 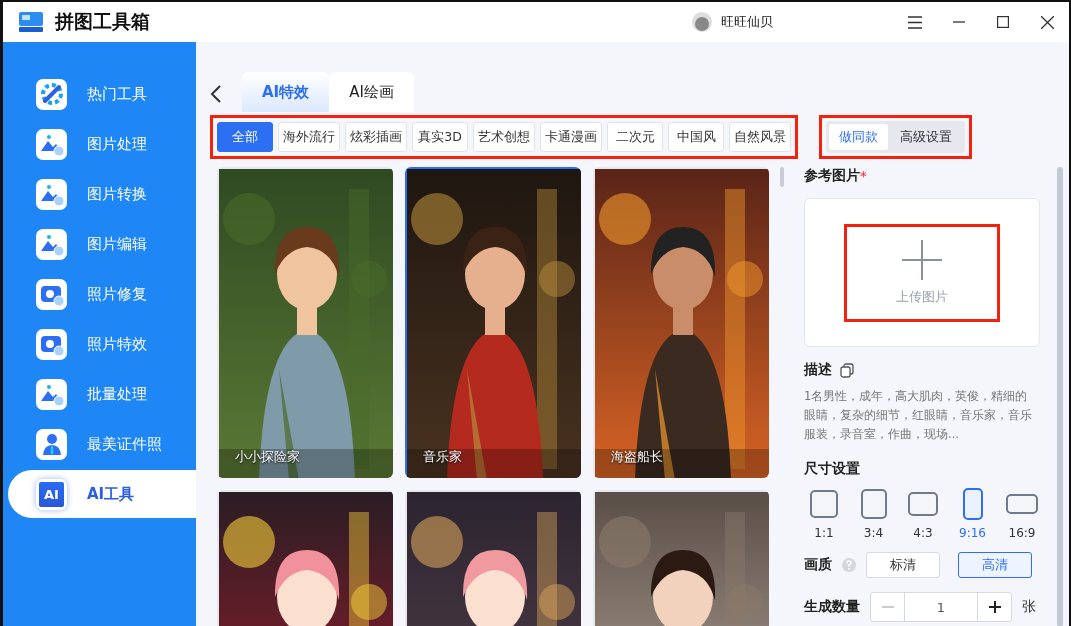 I want to click on aspect-ratio-option: 16:9, so click(x=1022, y=514).